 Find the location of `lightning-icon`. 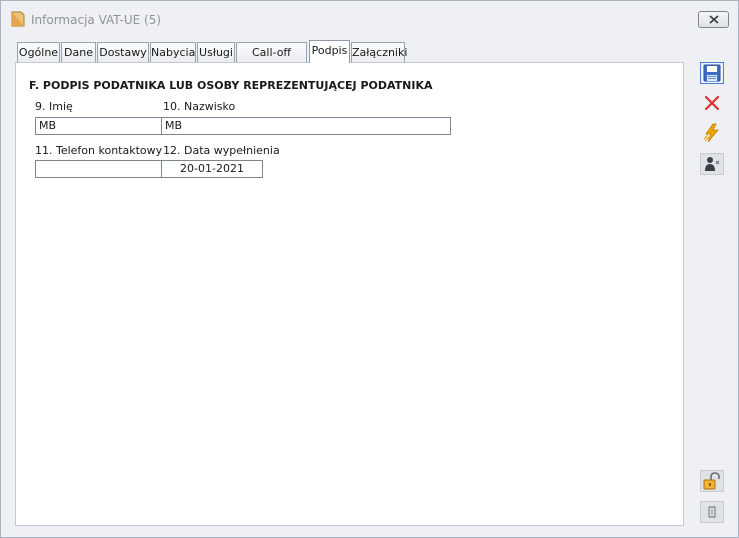

lightning-icon is located at coordinates (711, 133).